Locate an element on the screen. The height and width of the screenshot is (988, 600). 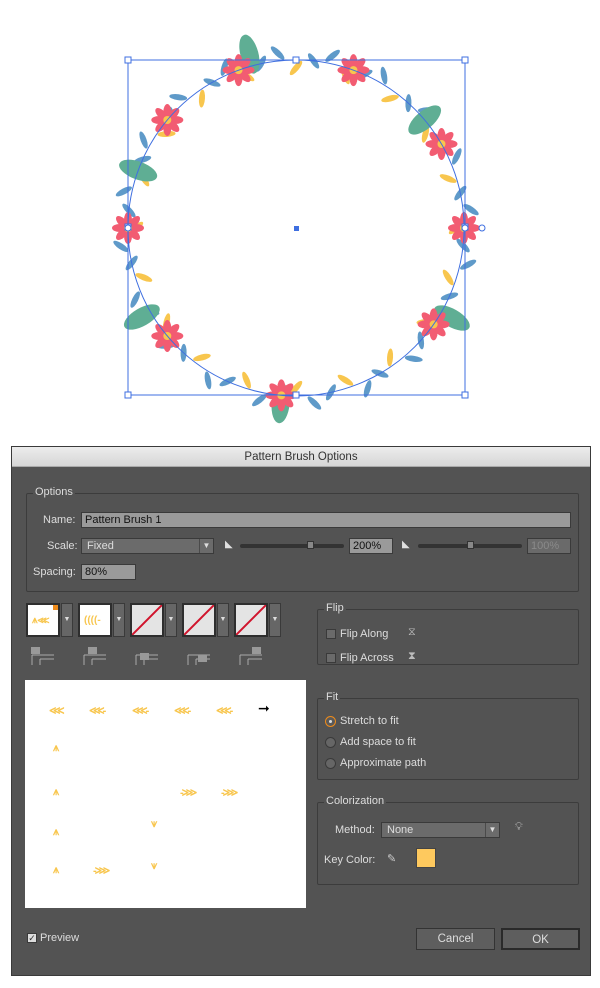
scale-variation-icon: ◣ is located at coordinates (406, 544).